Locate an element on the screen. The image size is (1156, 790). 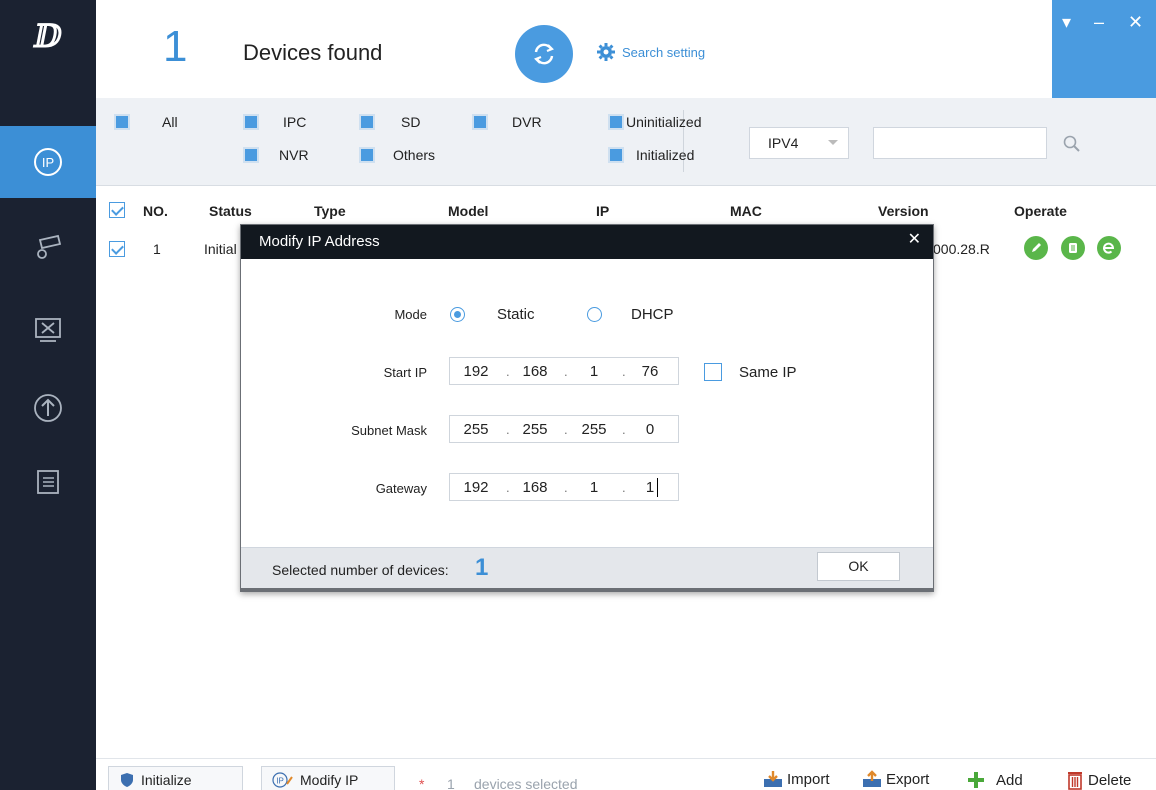
text-cursor is located at coordinates (657, 487).